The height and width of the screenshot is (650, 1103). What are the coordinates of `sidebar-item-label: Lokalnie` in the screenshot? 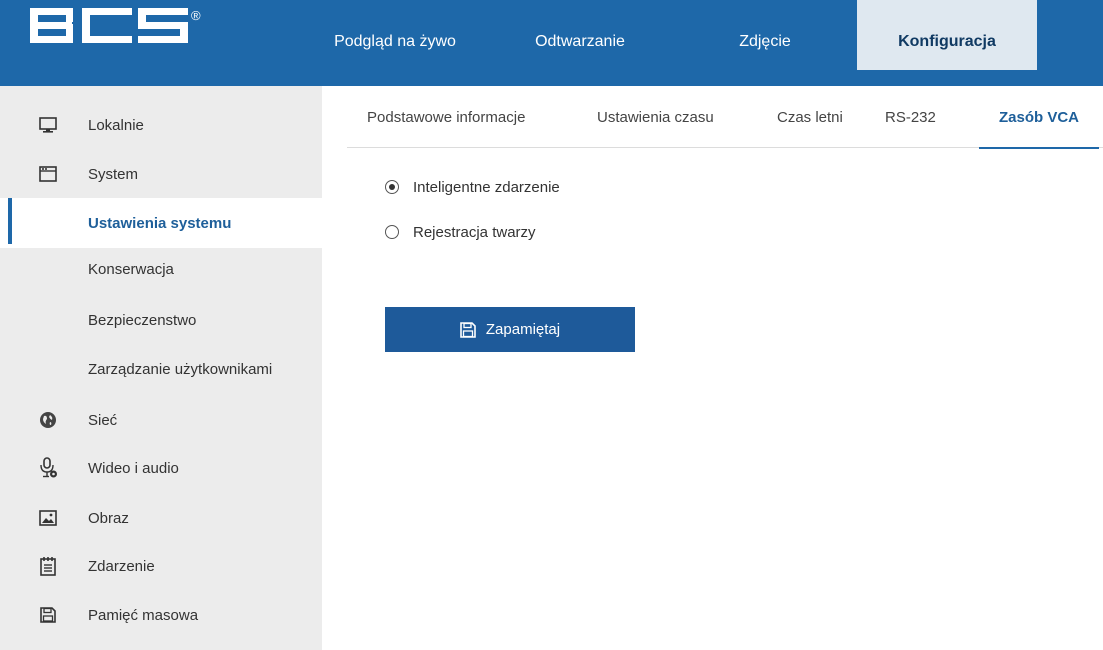 It's located at (116, 125).